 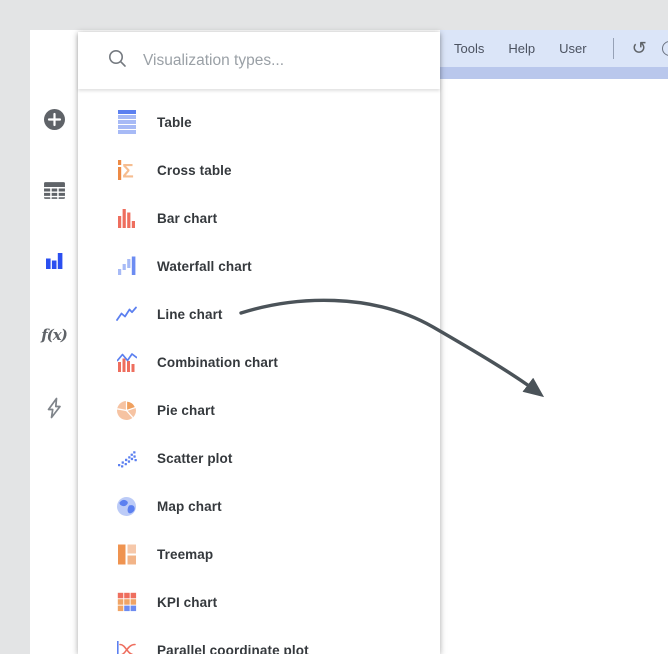 What do you see at coordinates (126, 458) in the screenshot?
I see `scatter-plot-icon` at bounding box center [126, 458].